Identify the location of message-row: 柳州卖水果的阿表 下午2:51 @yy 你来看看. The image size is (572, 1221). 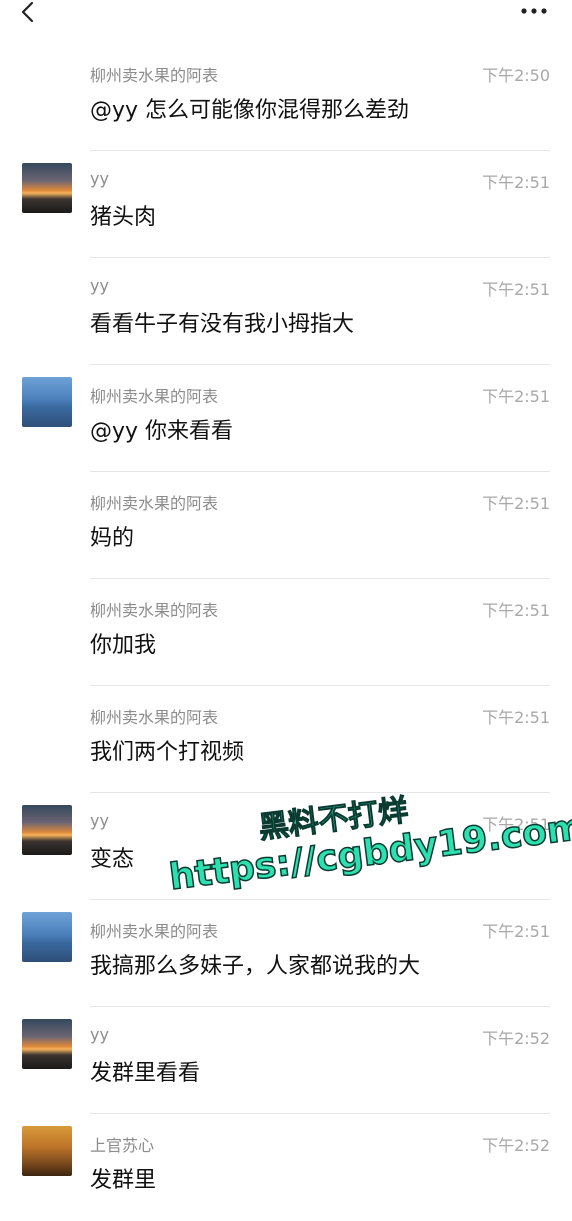
(286, 418).